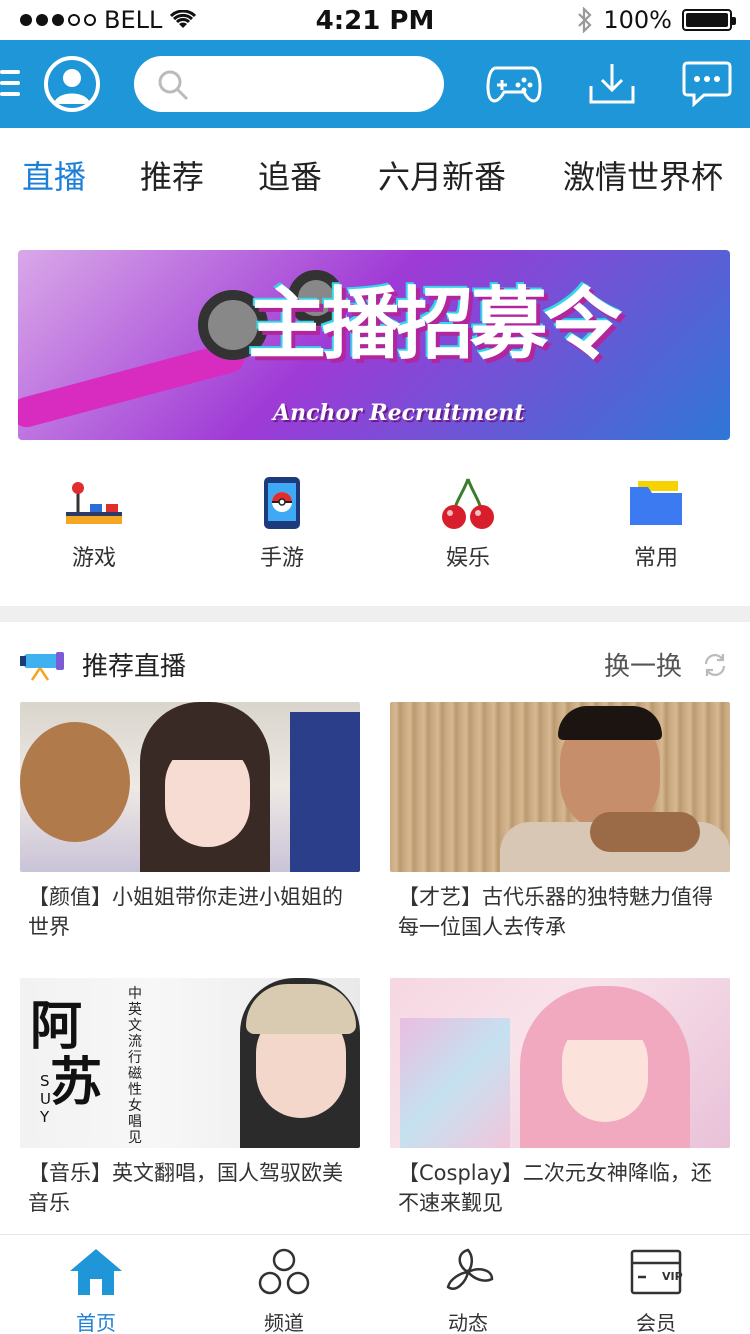  I want to click on category-game: 游戏, so click(94, 521).